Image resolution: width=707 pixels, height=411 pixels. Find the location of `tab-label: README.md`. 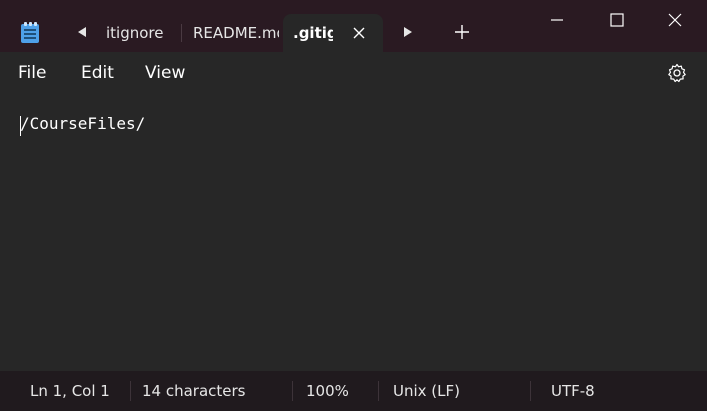

tab-label: README.md is located at coordinates (236, 33).